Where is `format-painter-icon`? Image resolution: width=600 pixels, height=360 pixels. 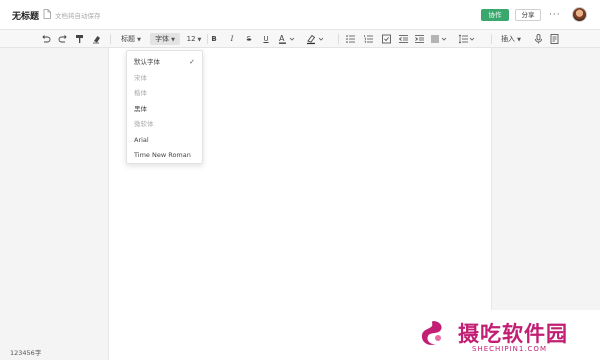 format-painter-icon is located at coordinates (79, 39).